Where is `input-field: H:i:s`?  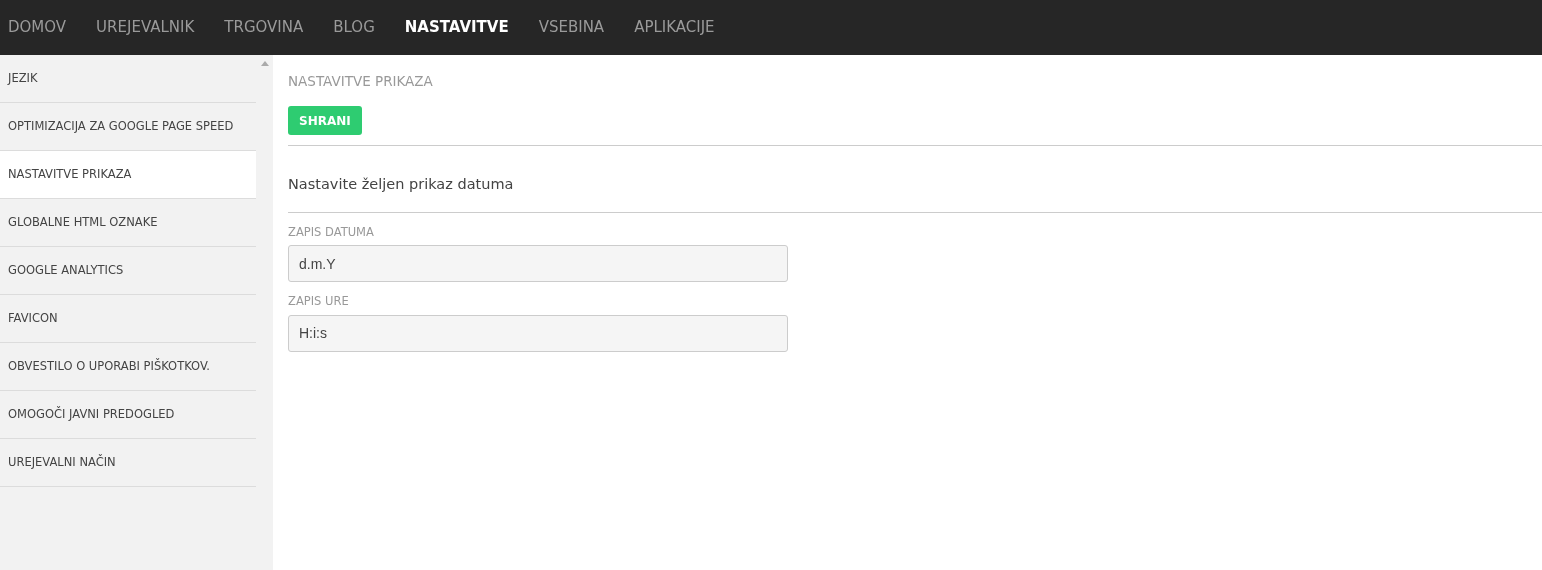
input-field: H:i:s is located at coordinates (538, 333).